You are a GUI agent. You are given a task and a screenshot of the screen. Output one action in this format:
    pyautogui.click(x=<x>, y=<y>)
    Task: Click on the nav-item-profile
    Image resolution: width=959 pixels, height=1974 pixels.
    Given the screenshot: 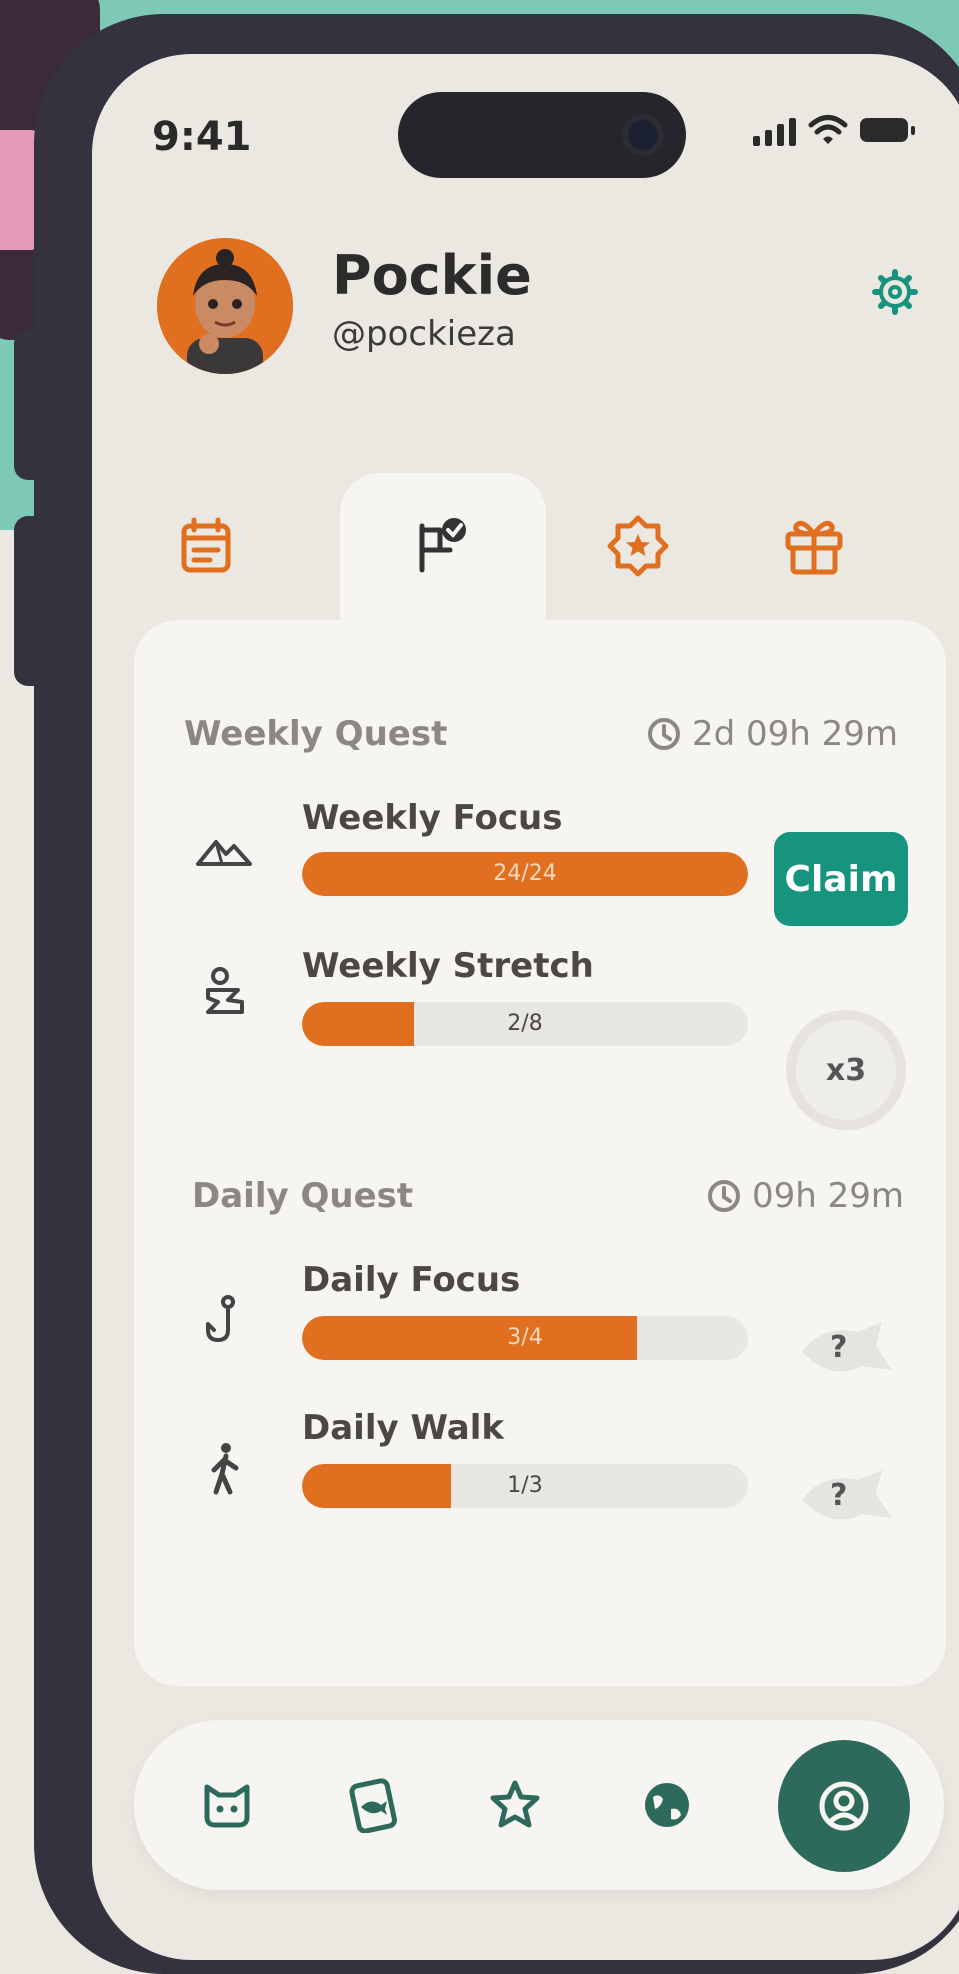 What is the action you would take?
    pyautogui.click(x=844, y=1806)
    